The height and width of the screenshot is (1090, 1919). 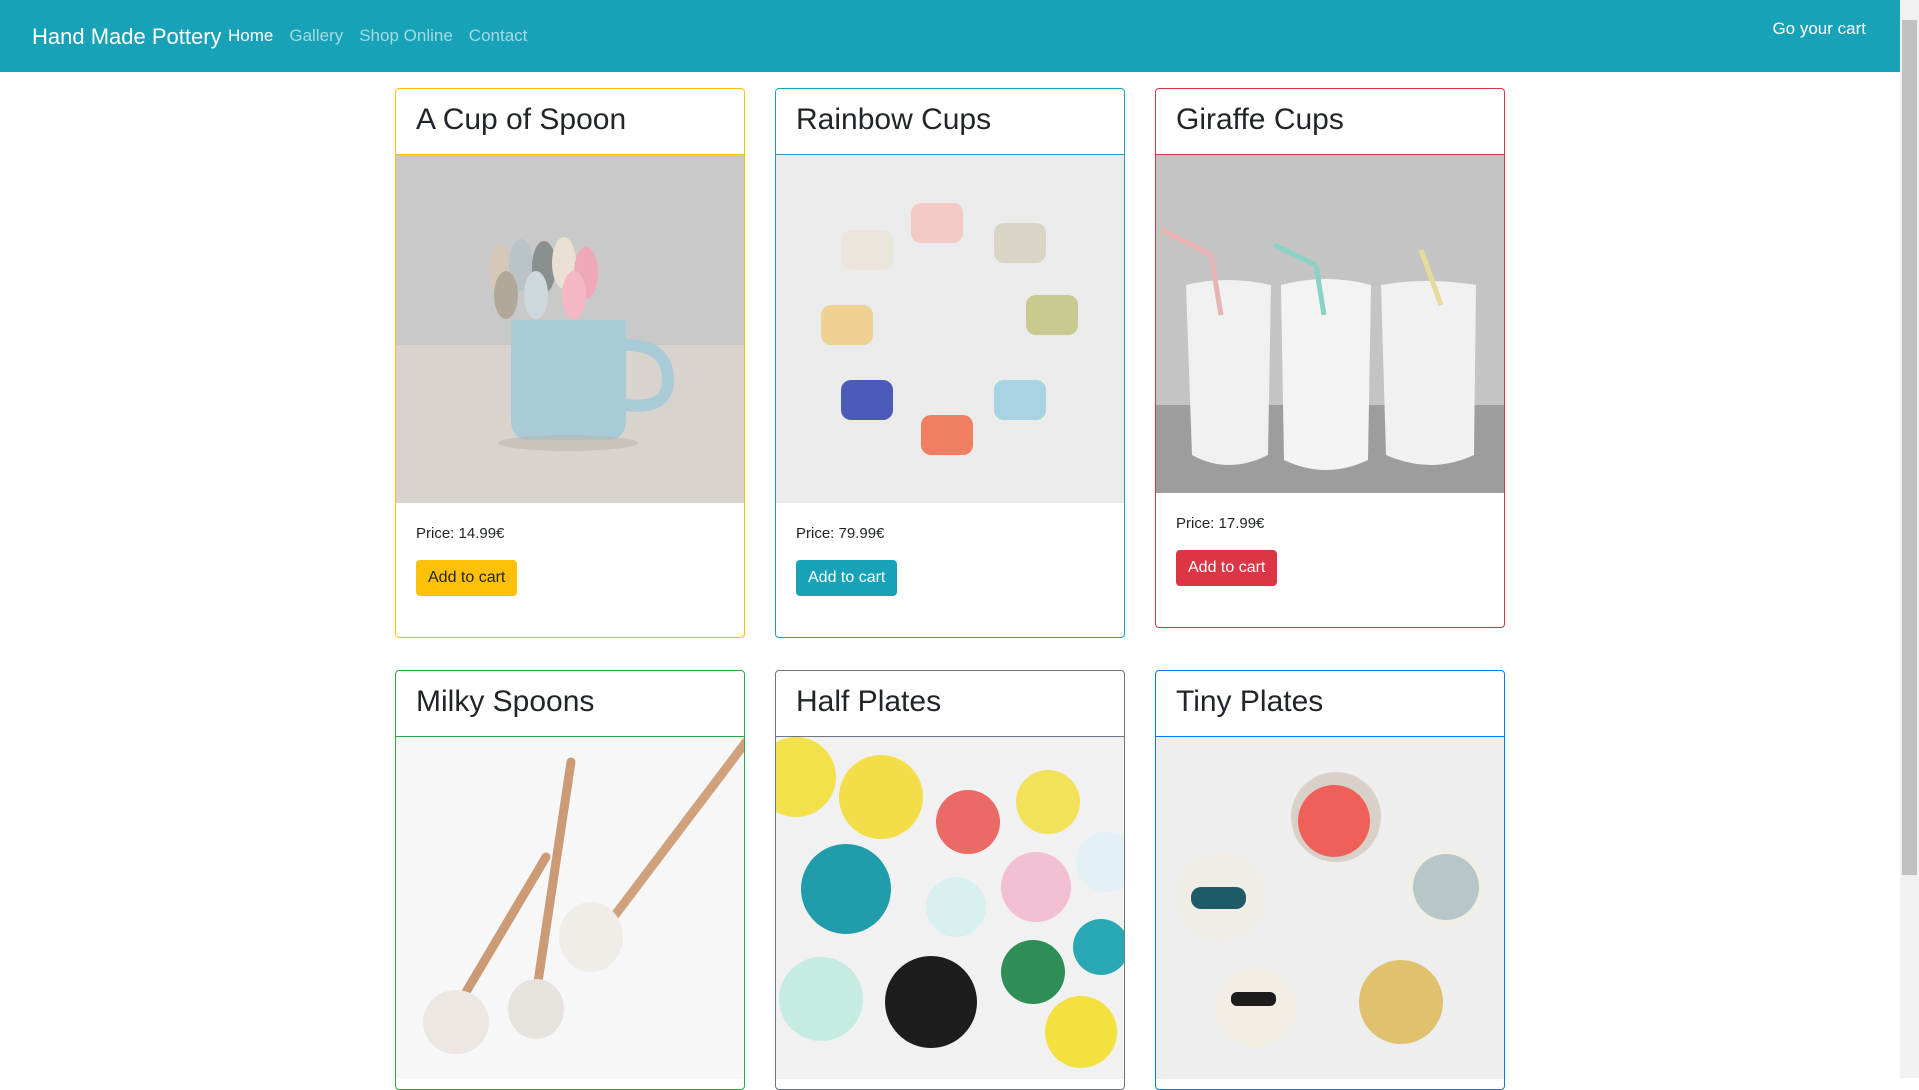 I want to click on scrollbar, so click(x=1909, y=539).